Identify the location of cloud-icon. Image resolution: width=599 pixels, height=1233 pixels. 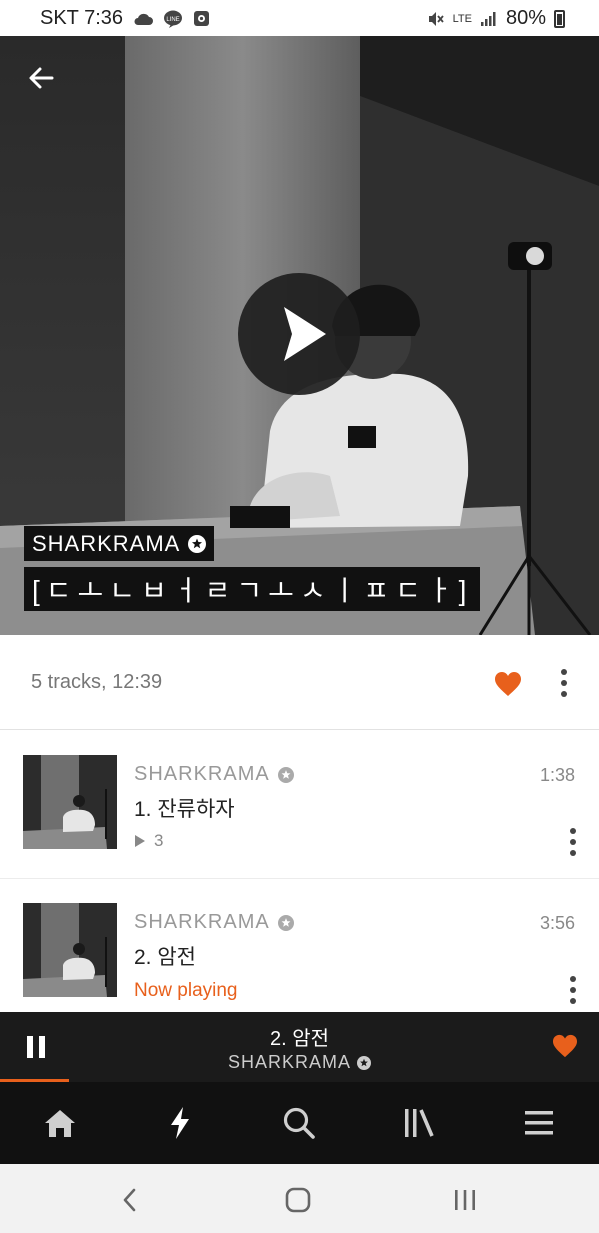
(144, 19).